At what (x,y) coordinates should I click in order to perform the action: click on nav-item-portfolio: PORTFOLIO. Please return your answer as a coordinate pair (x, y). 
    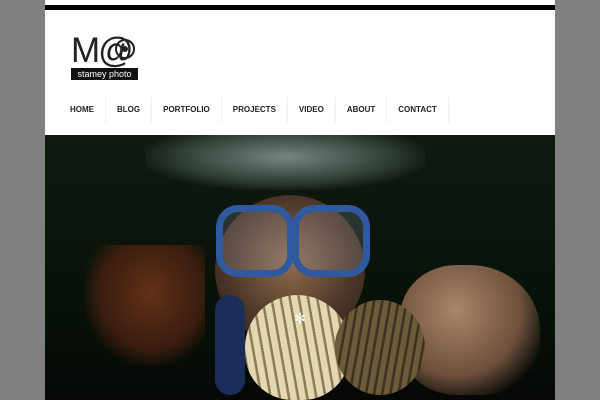
    Looking at the image, I should click on (187, 110).